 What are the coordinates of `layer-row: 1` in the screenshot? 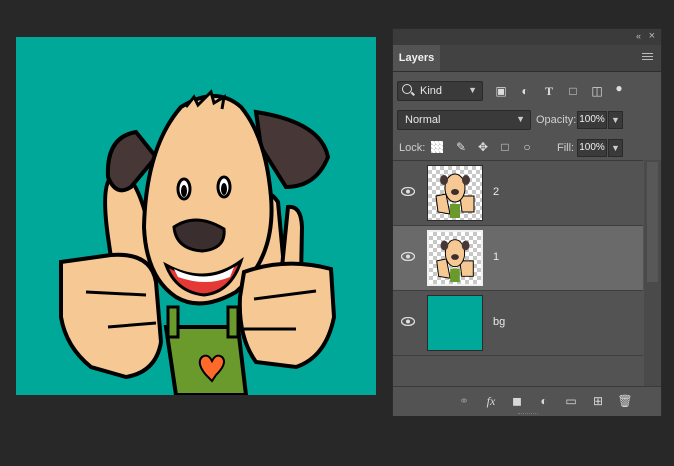 It's located at (518, 258).